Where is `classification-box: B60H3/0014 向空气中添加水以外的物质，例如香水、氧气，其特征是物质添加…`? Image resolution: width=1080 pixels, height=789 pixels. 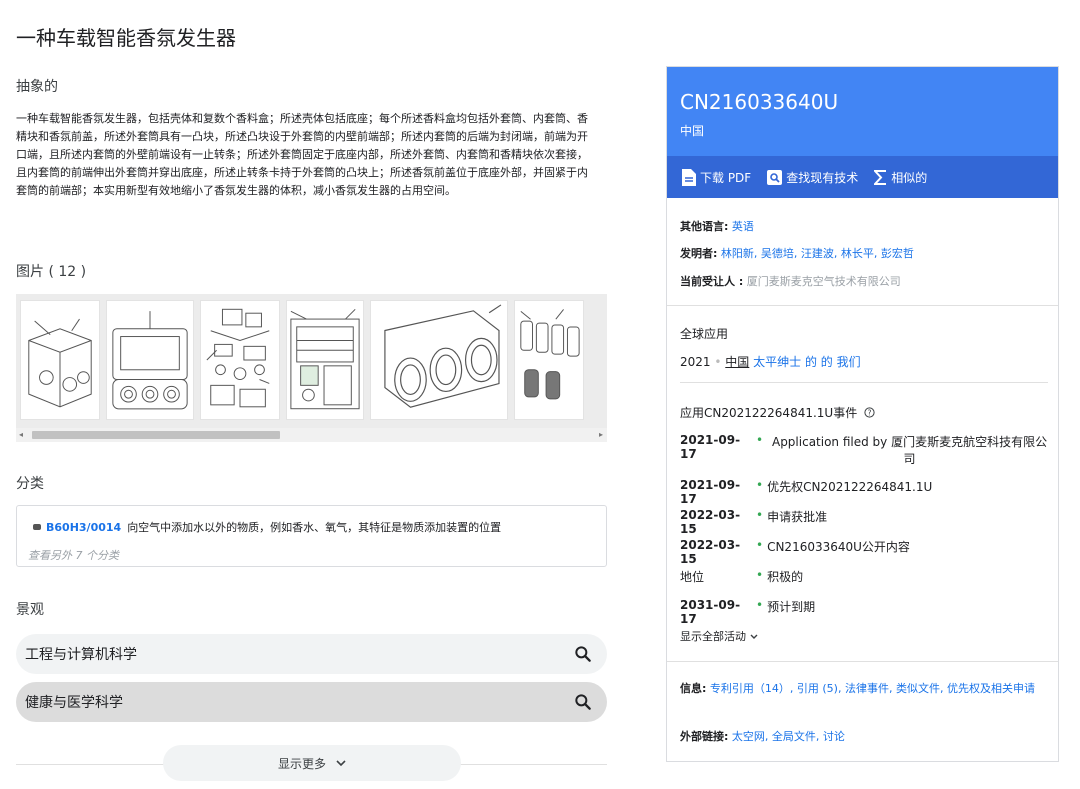
classification-box: B60H3/0014 向空气中添加水以外的物质，例如香水、氧气，其特征是物质添加… is located at coordinates (311, 536).